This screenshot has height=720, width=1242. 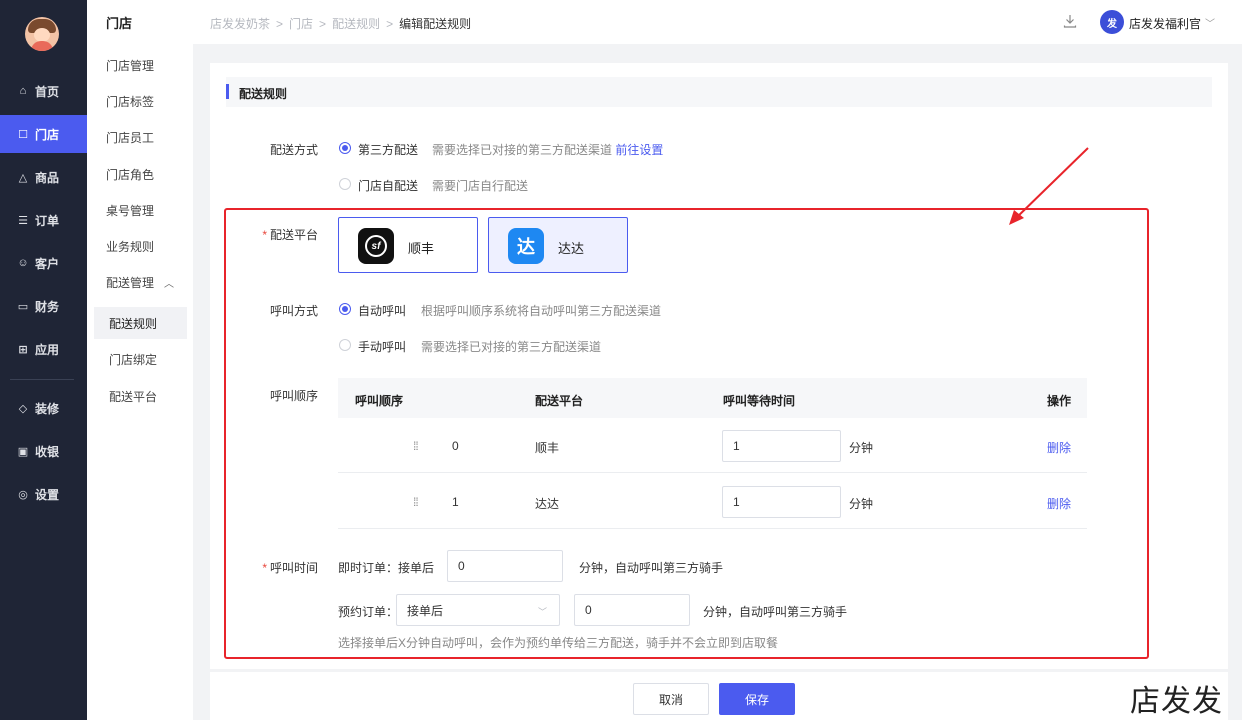 What do you see at coordinates (23, 263) in the screenshot?
I see `user-icon: ☺` at bounding box center [23, 263].